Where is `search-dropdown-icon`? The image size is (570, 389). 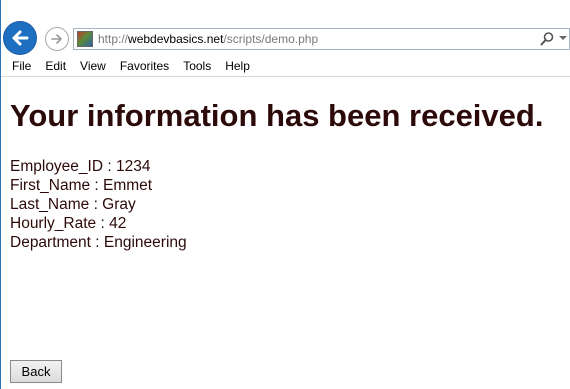 search-dropdown-icon is located at coordinates (563, 38).